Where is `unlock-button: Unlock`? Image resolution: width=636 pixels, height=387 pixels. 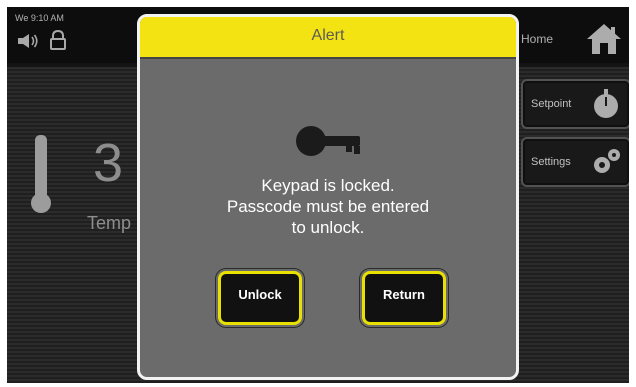 unlock-button: Unlock is located at coordinates (260, 298).